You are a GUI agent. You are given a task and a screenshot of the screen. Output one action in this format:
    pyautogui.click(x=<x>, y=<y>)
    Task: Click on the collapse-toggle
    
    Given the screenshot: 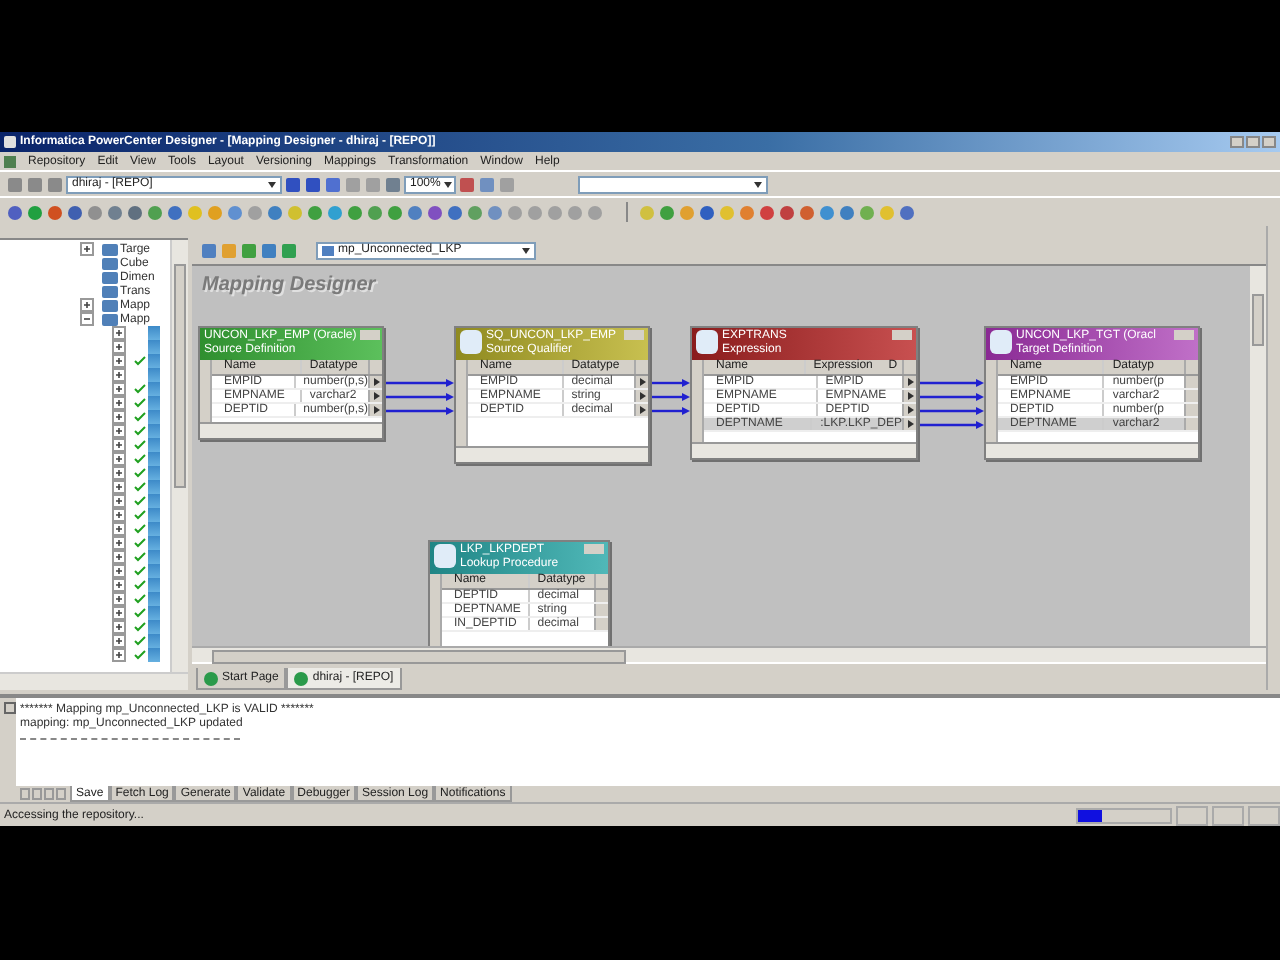 What is the action you would take?
    pyautogui.click(x=87, y=319)
    